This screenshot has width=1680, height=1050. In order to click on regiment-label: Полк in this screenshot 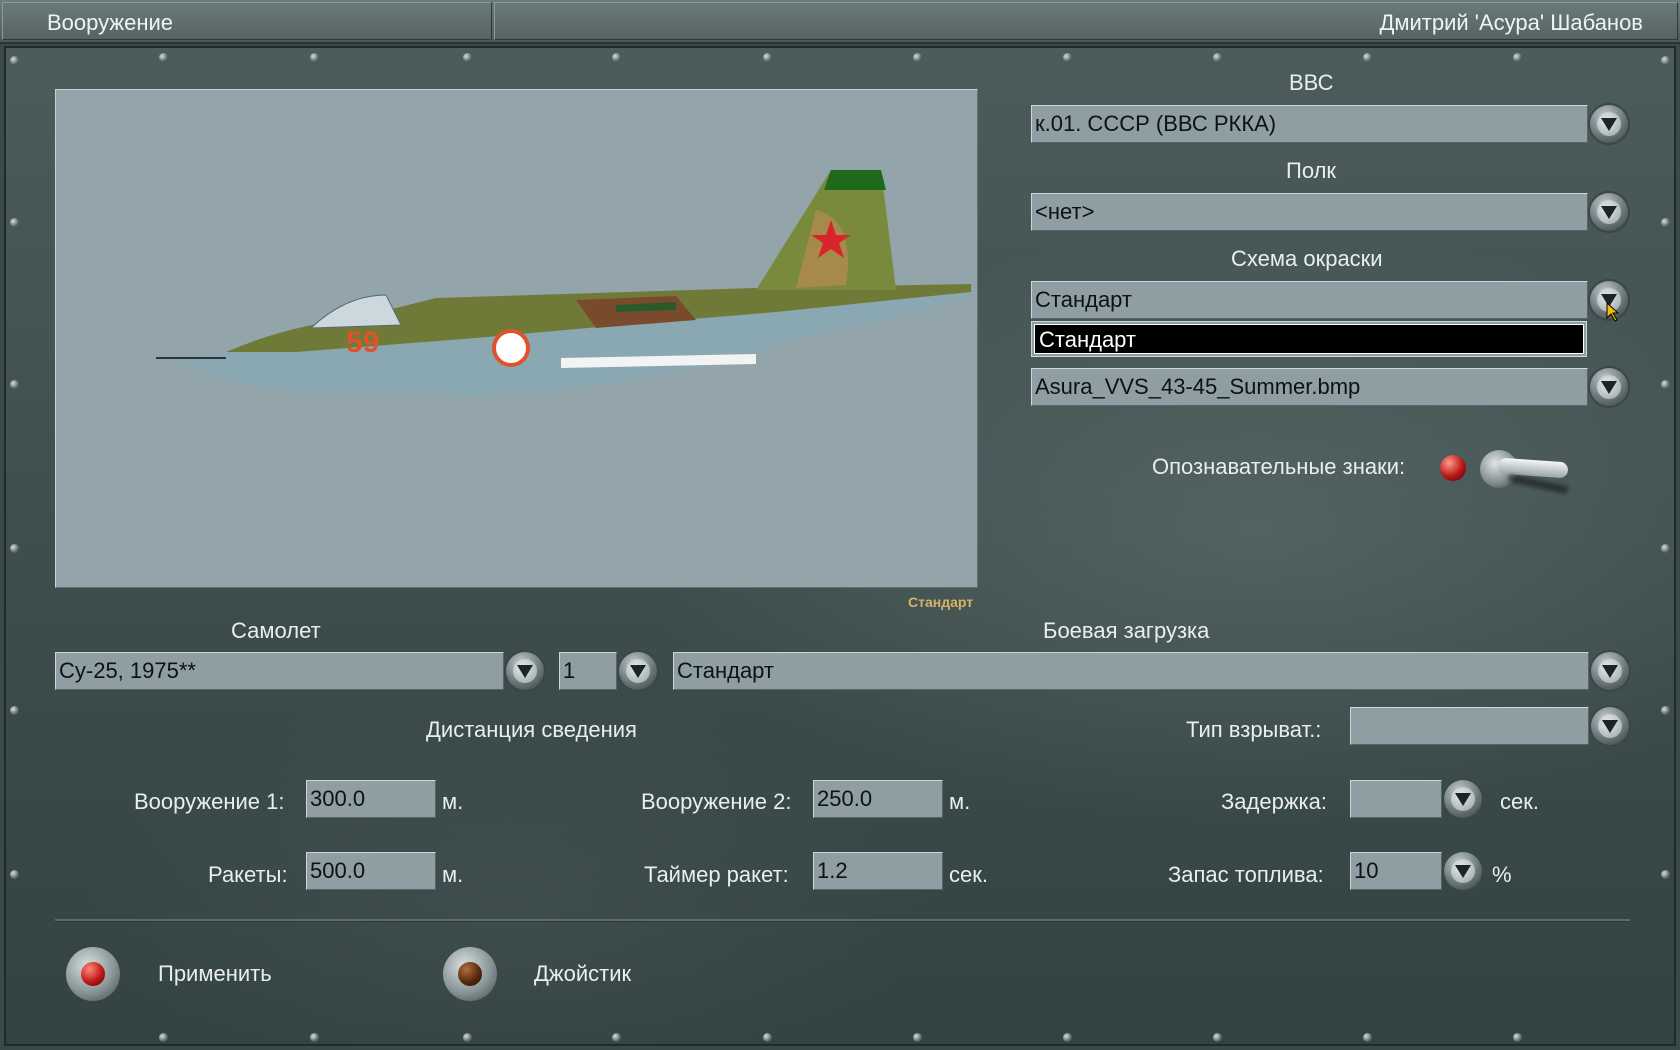, I will do `click(1311, 170)`.